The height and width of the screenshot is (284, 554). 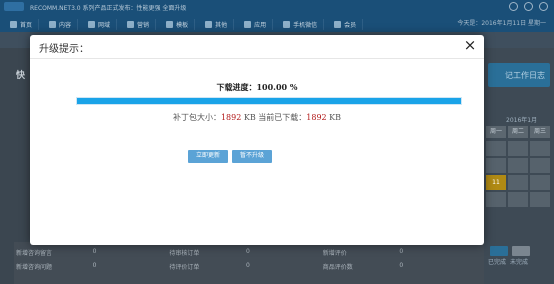 What do you see at coordinates (178, 24) in the screenshot?
I see `menu-item-template: 模板` at bounding box center [178, 24].